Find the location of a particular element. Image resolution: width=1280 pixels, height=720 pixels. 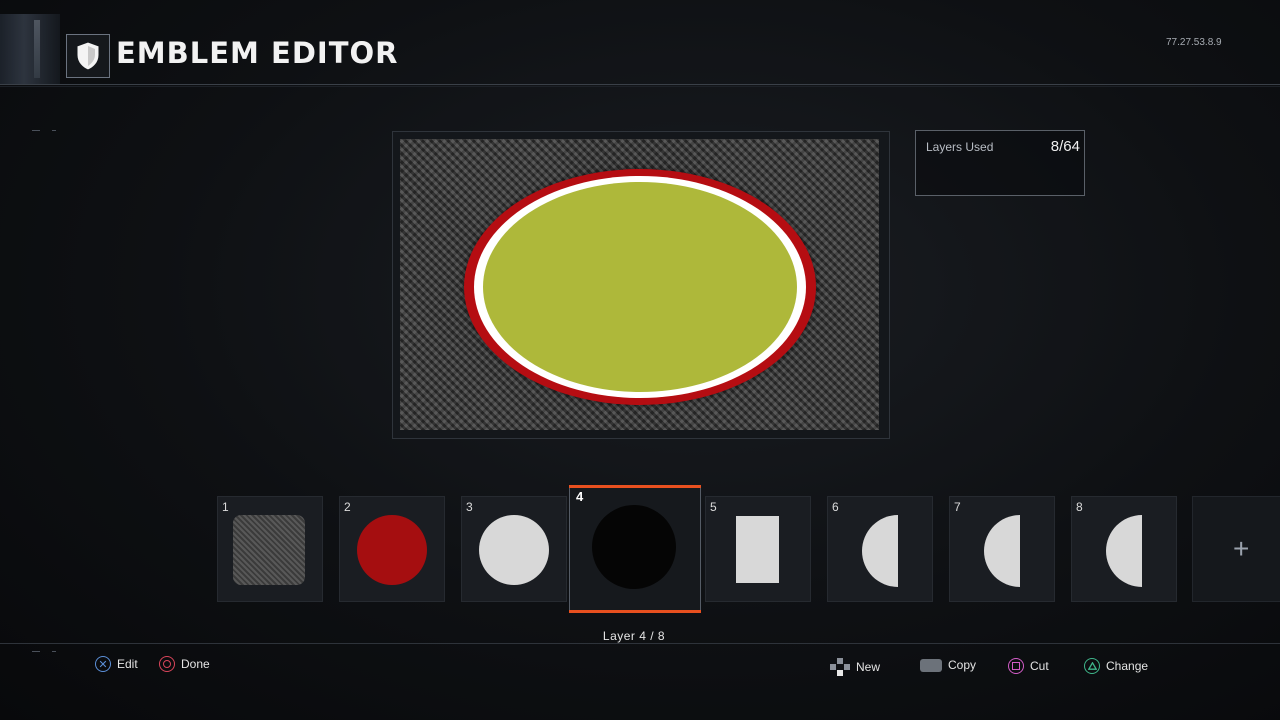

build-version: 77.27.53.8.9 is located at coordinates (1194, 42).